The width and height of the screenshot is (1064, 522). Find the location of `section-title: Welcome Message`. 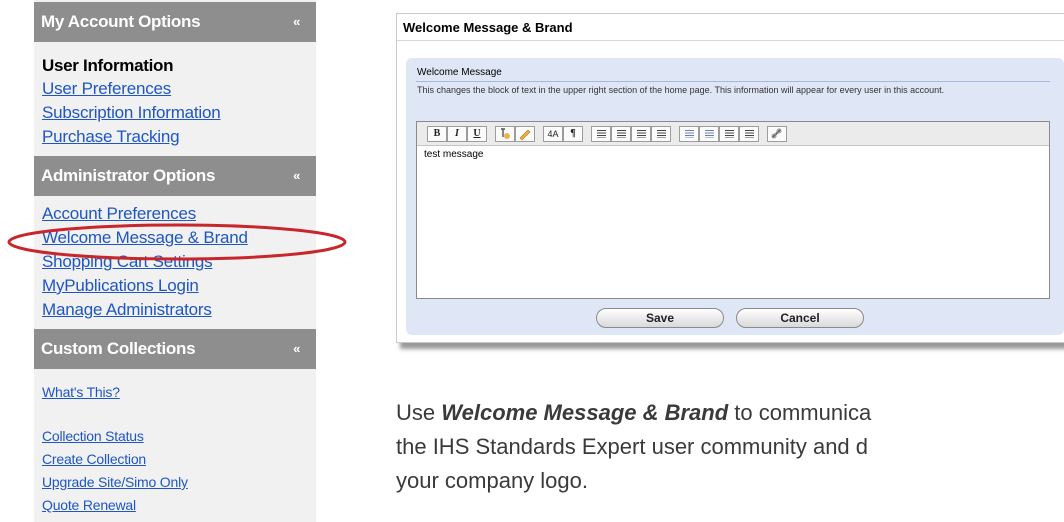

section-title: Welcome Message is located at coordinates (459, 72).